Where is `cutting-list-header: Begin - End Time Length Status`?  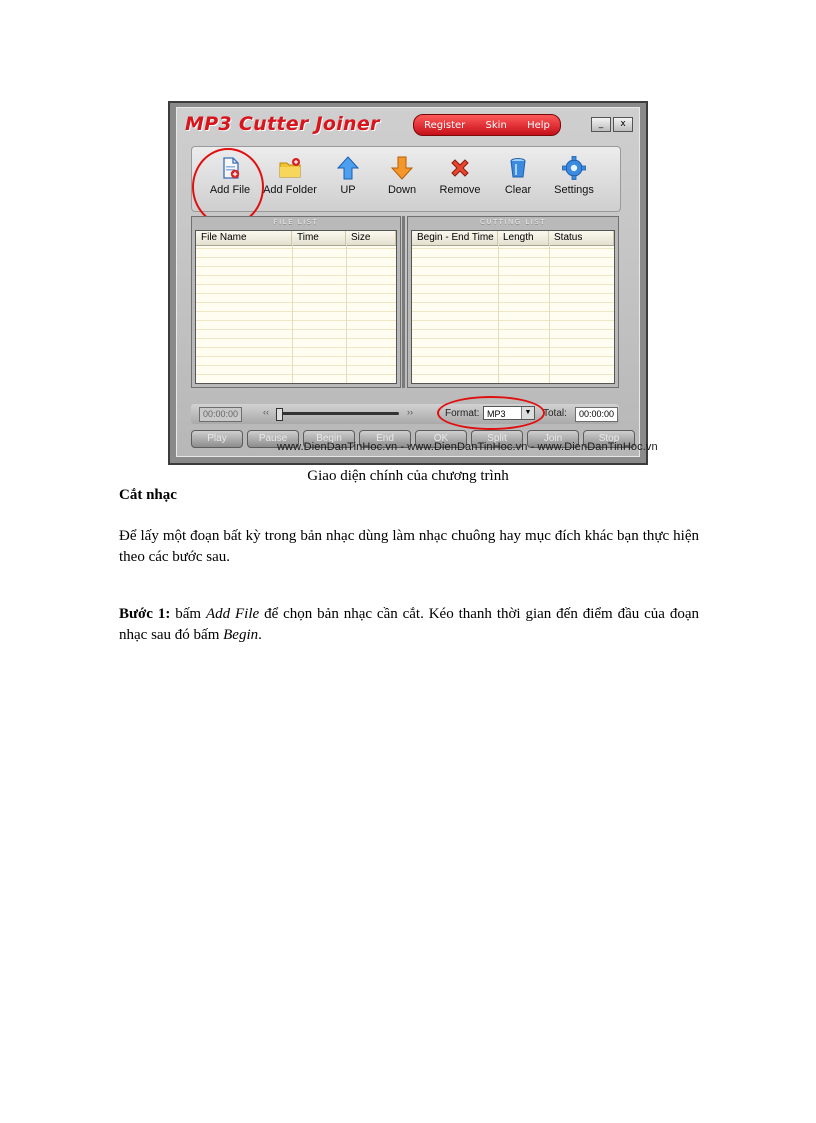
cutting-list-header: Begin - End Time Length Status is located at coordinates (513, 238).